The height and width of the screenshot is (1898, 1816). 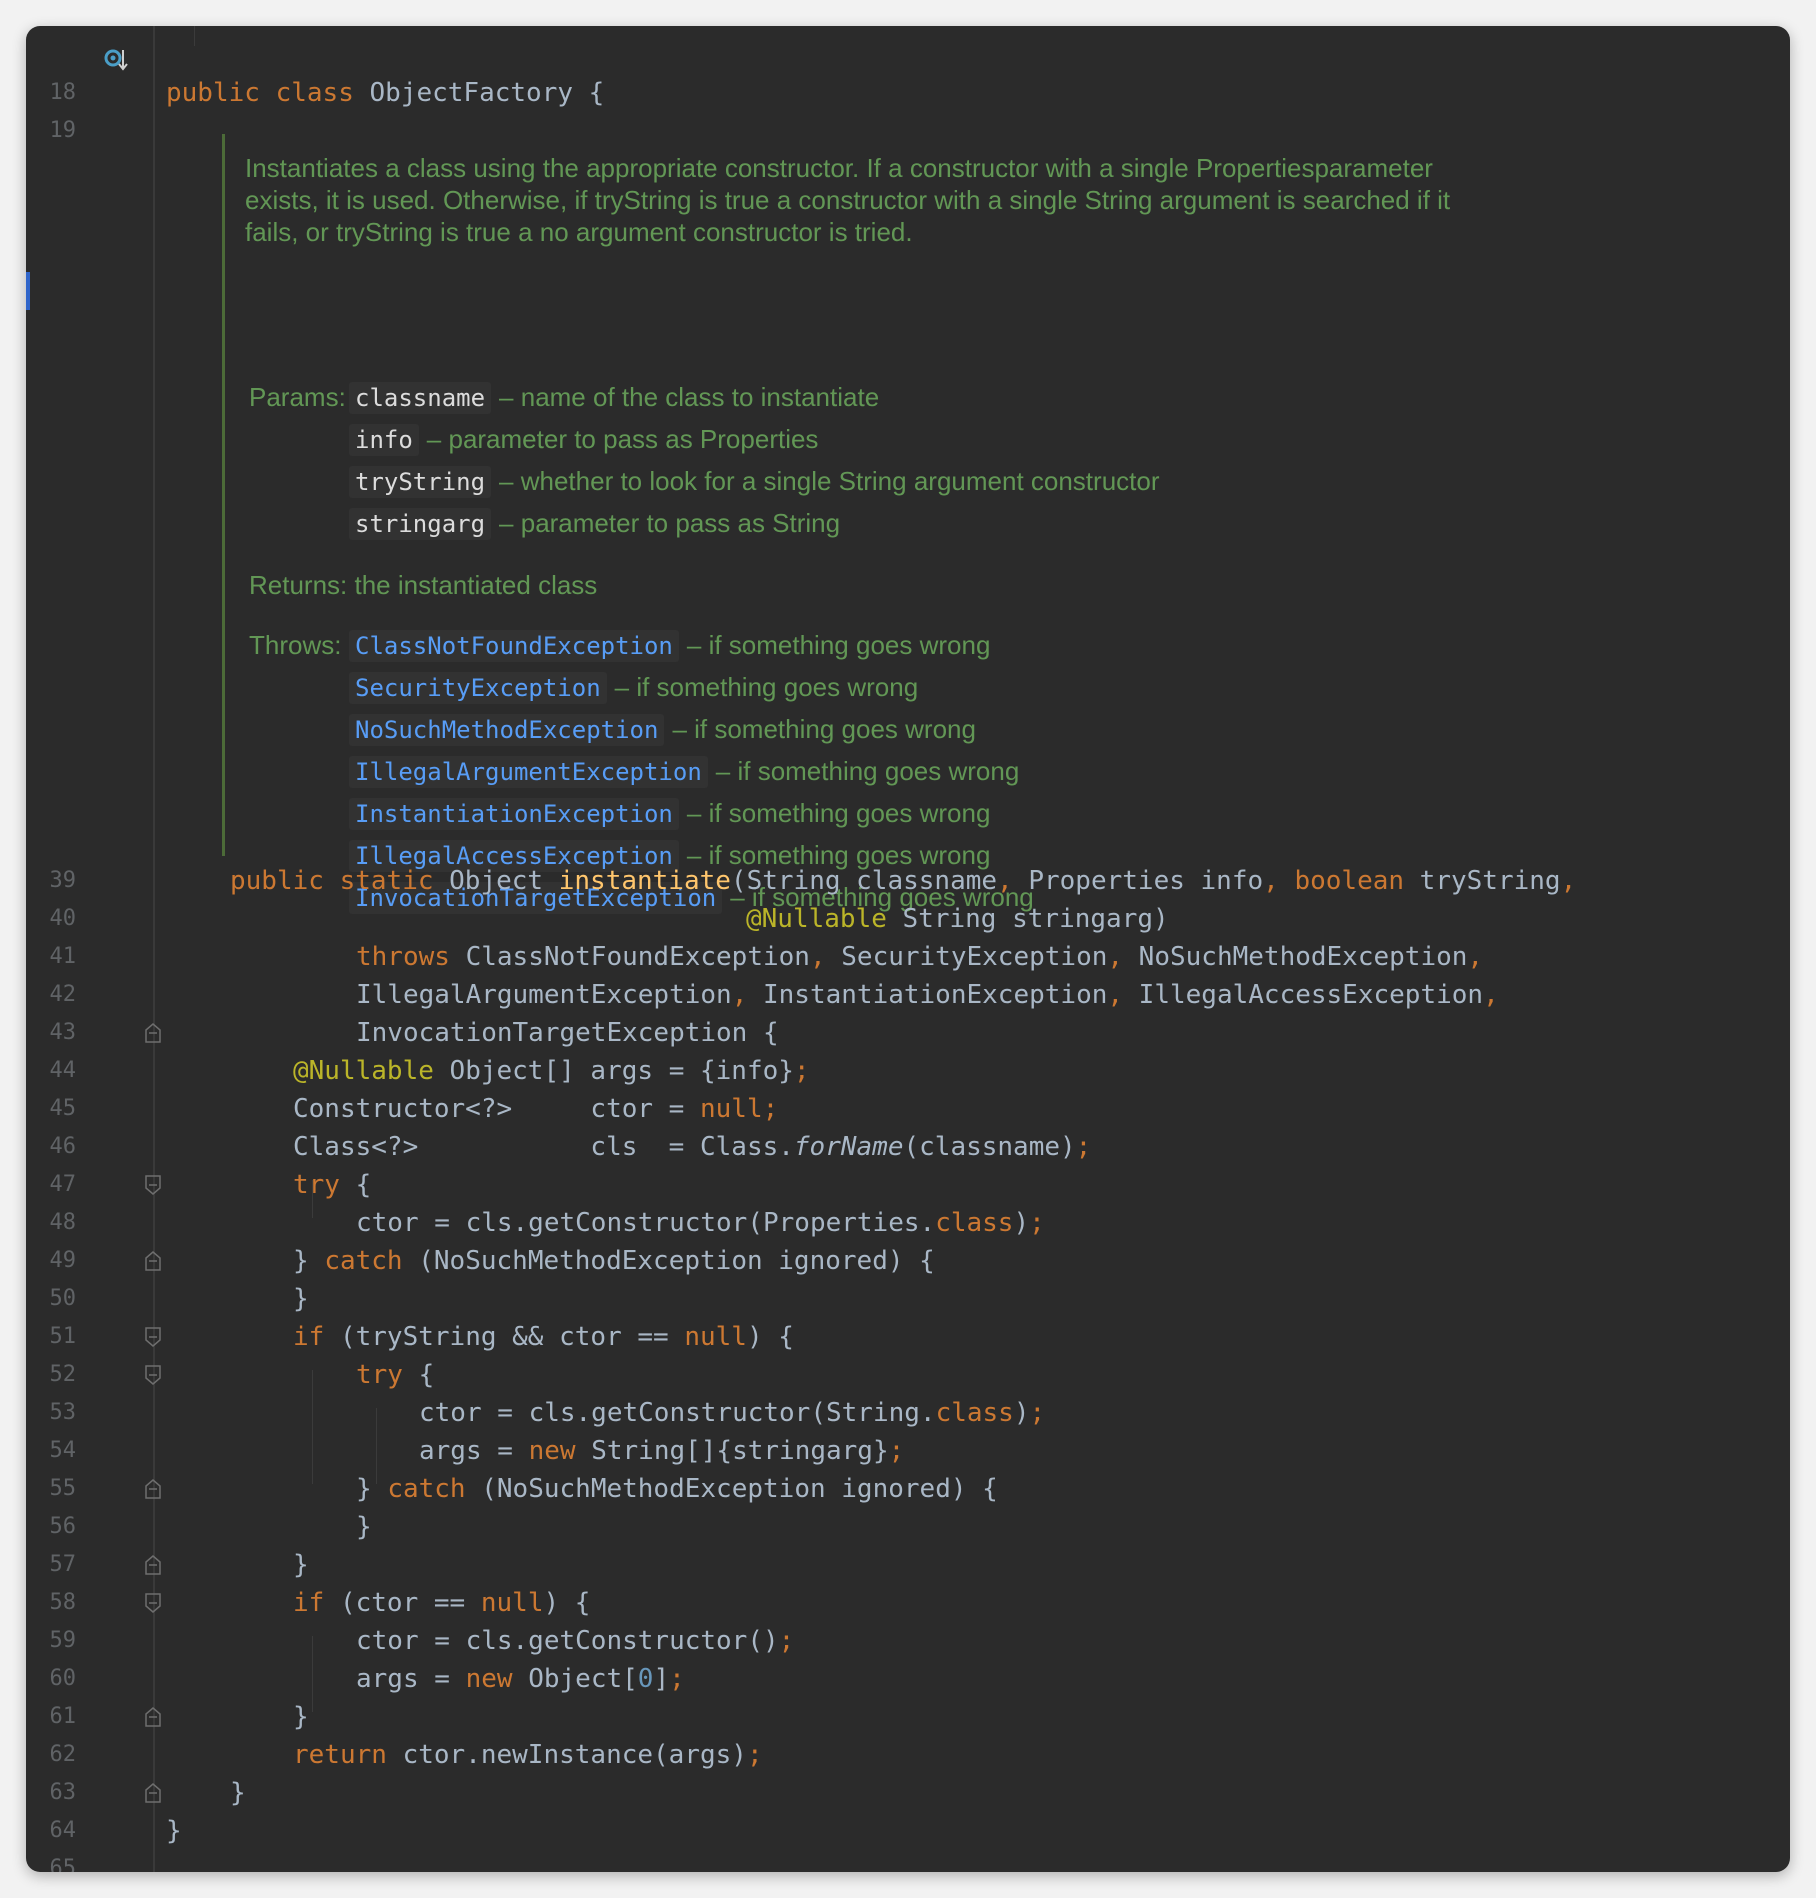 What do you see at coordinates (689, 397) in the screenshot?
I see `param-desc: – name of the class to instantiate` at bounding box center [689, 397].